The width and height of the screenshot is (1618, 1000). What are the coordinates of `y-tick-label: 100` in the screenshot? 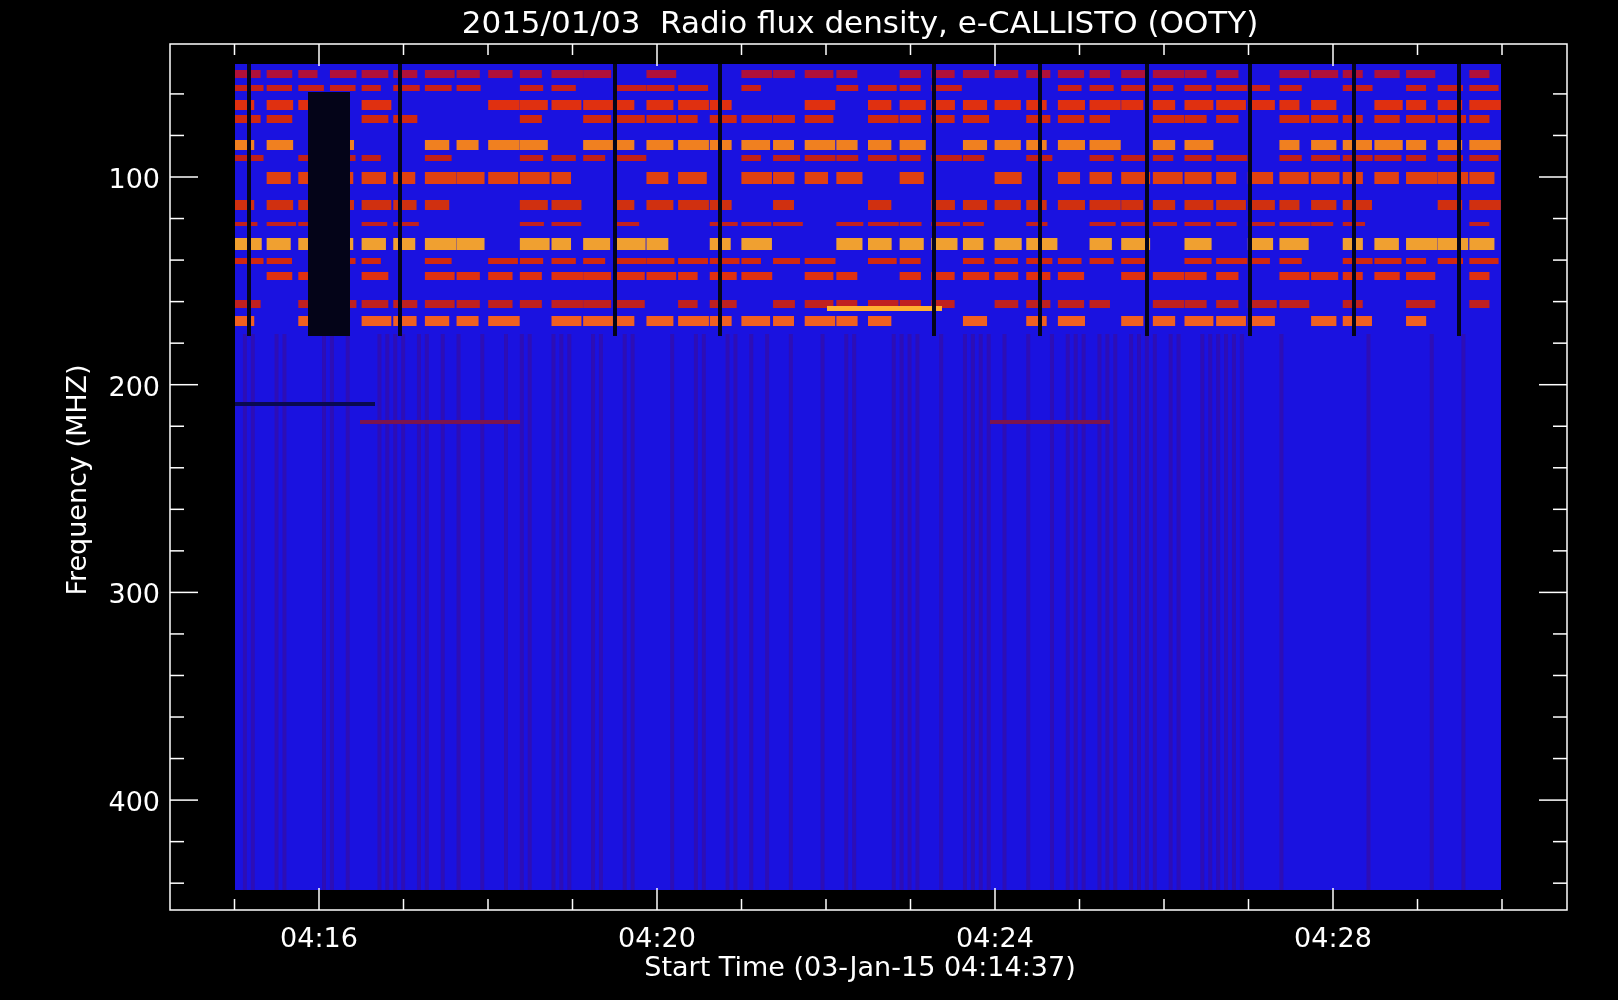 It's located at (134, 178).